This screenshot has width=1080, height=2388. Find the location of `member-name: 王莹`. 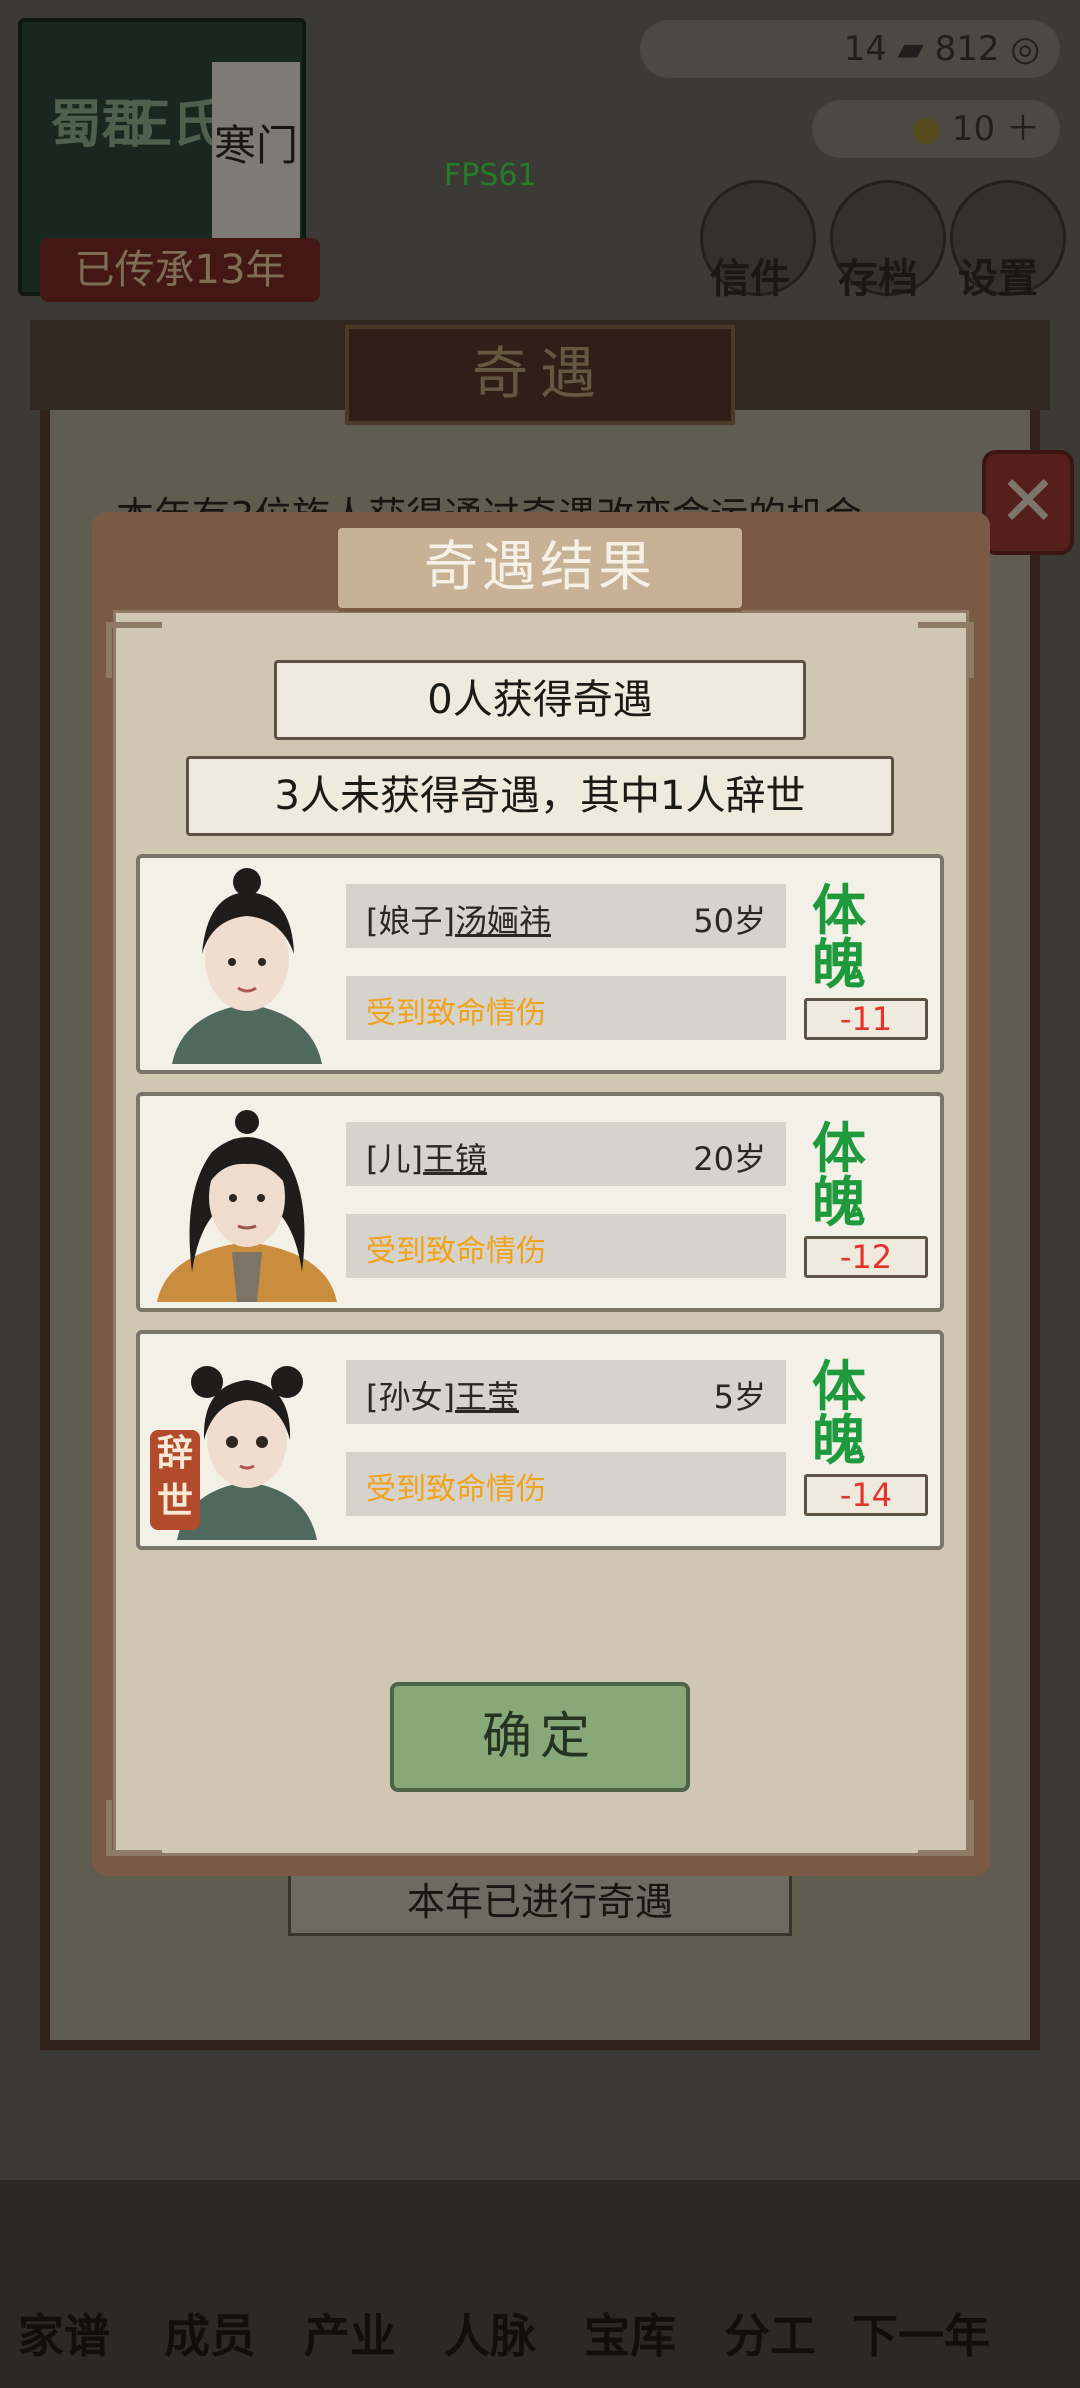

member-name: 王莹 is located at coordinates (487, 1397).